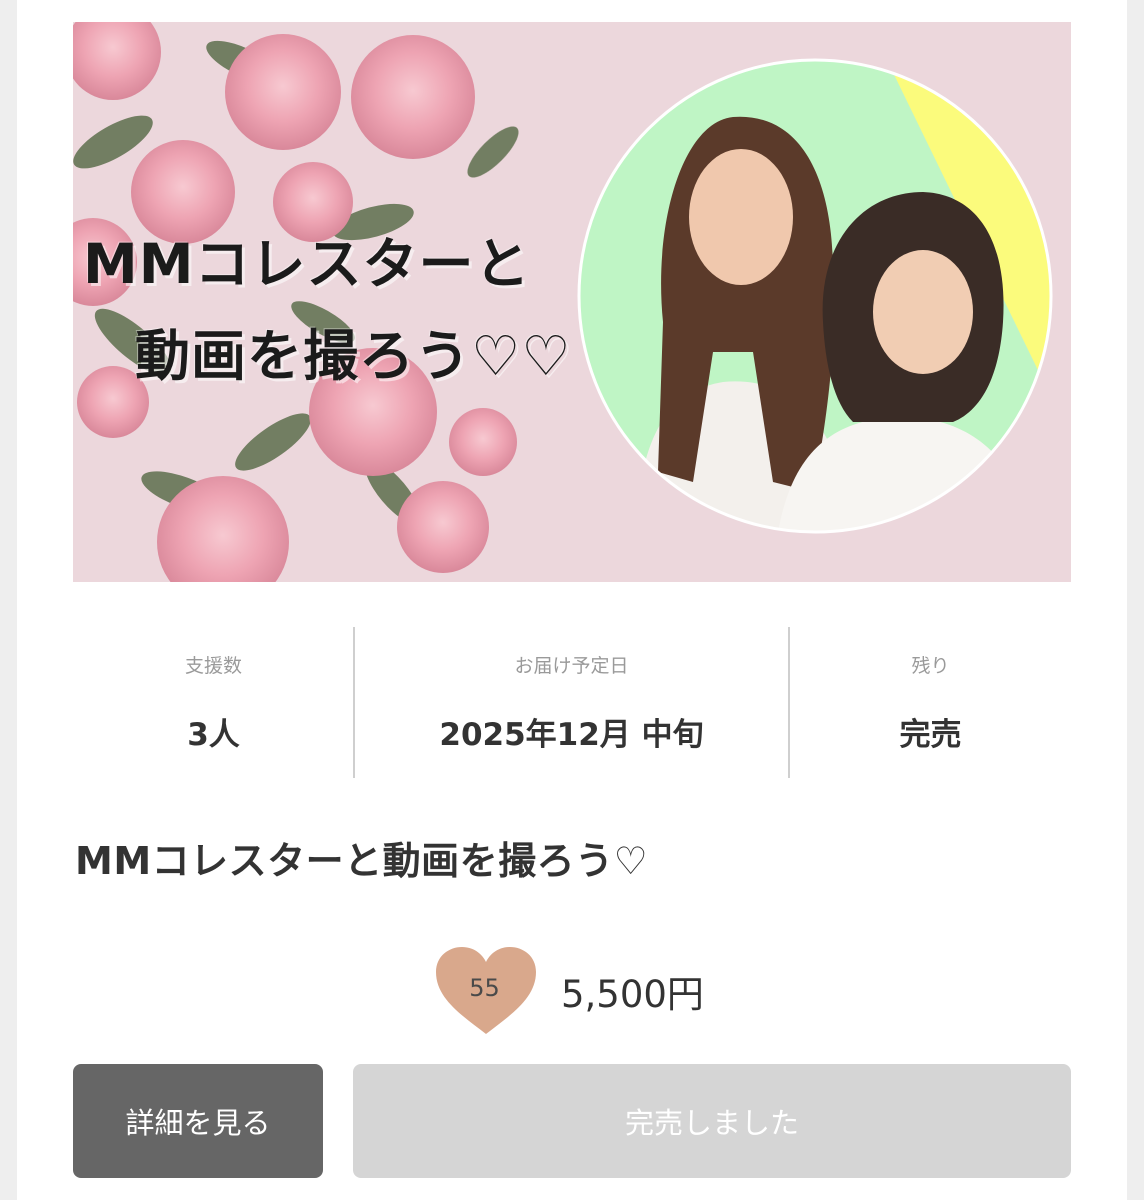 The width and height of the screenshot is (1144, 1200). I want to click on banner-title-line2: 動画を撮ろう♡♡, so click(353, 356).